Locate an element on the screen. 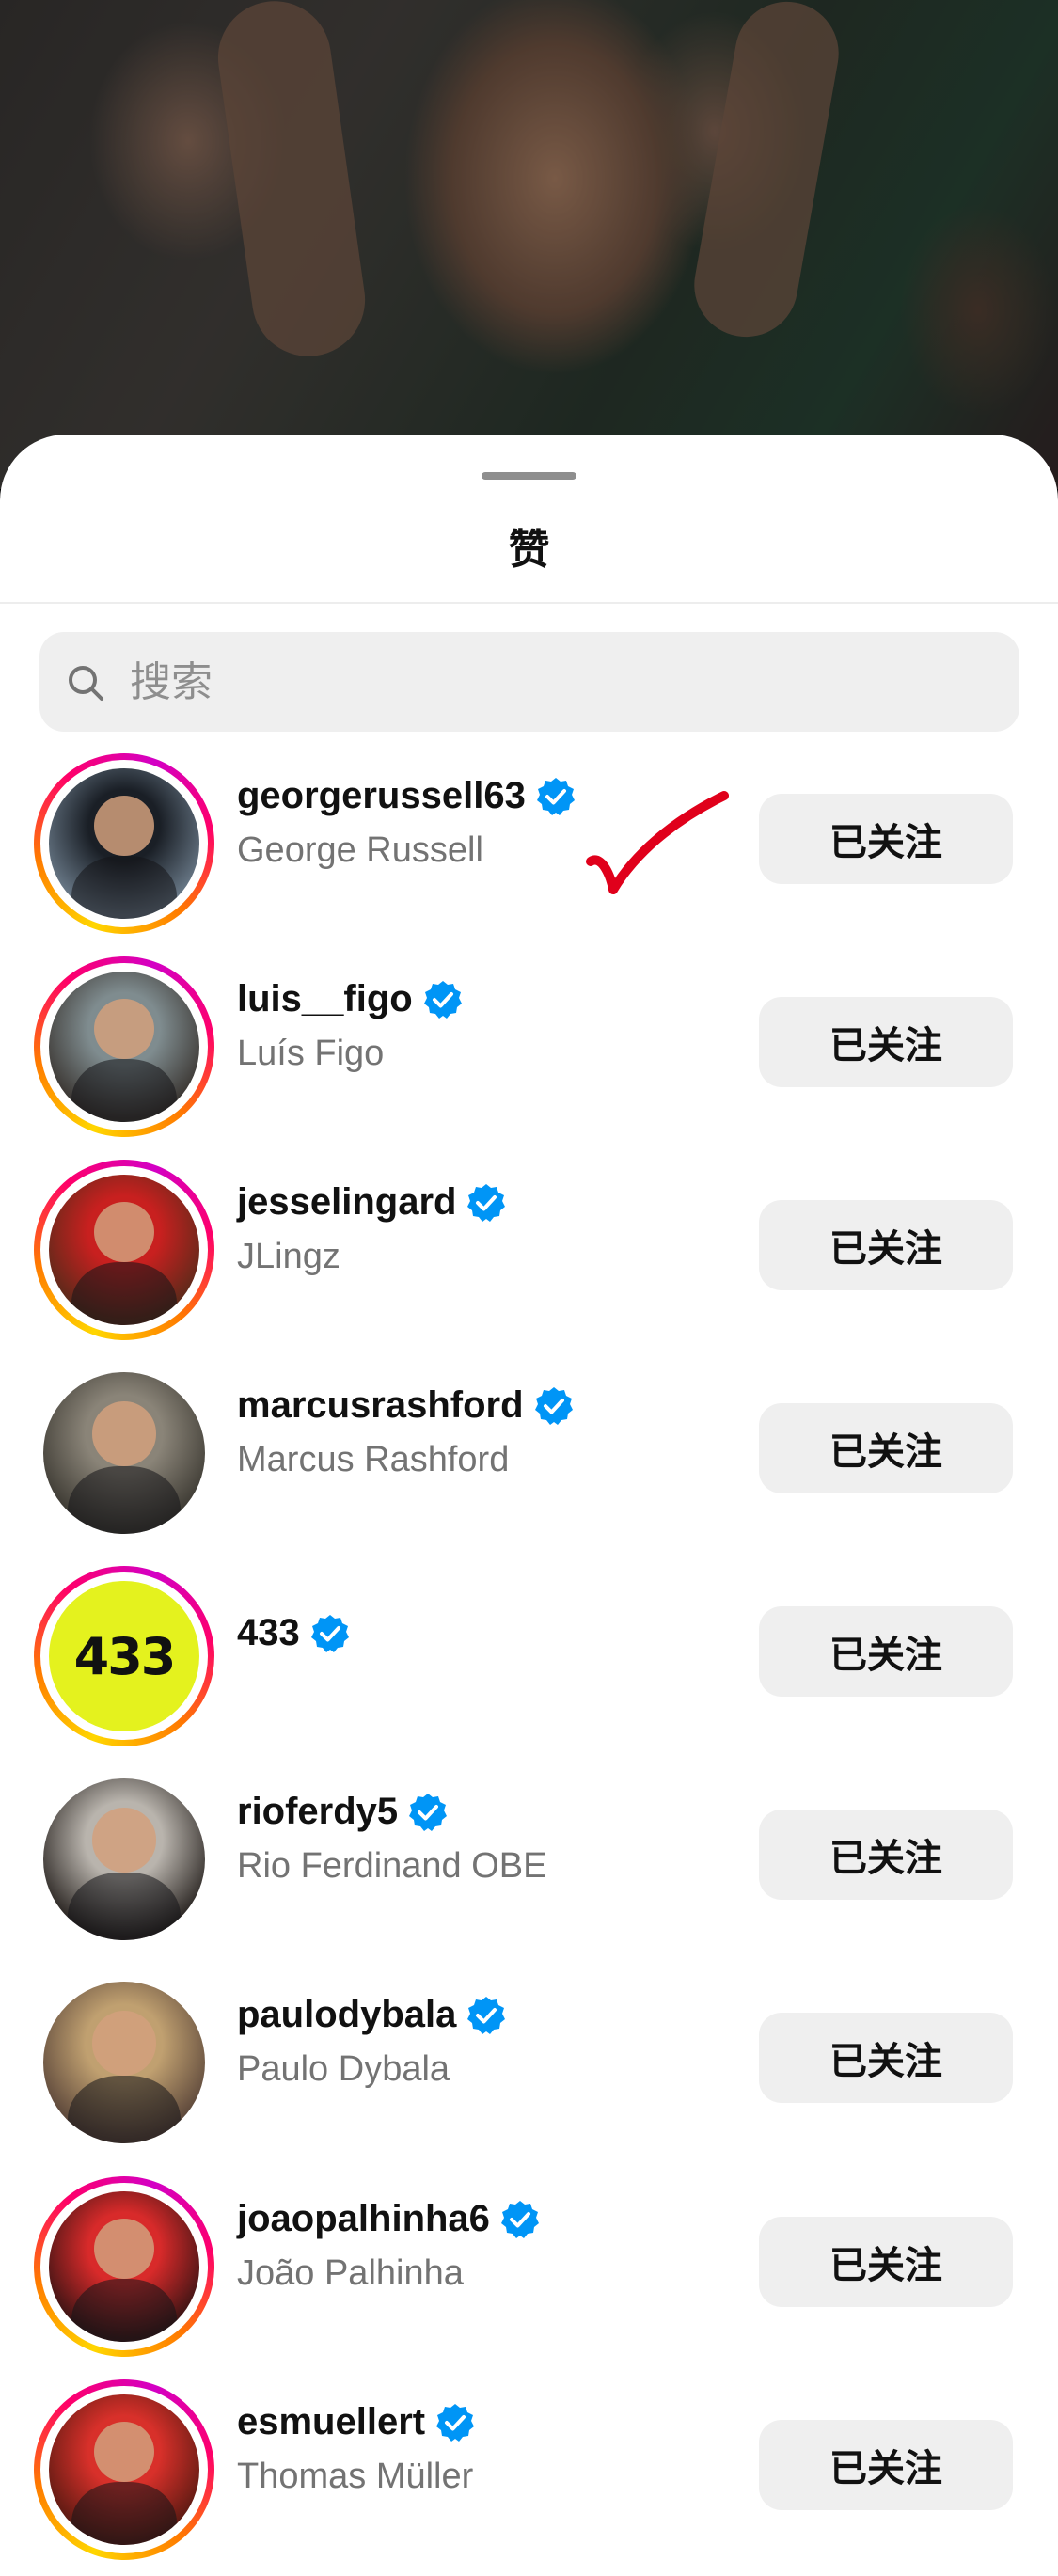  username-text: rioferdy5 is located at coordinates (318, 1811).